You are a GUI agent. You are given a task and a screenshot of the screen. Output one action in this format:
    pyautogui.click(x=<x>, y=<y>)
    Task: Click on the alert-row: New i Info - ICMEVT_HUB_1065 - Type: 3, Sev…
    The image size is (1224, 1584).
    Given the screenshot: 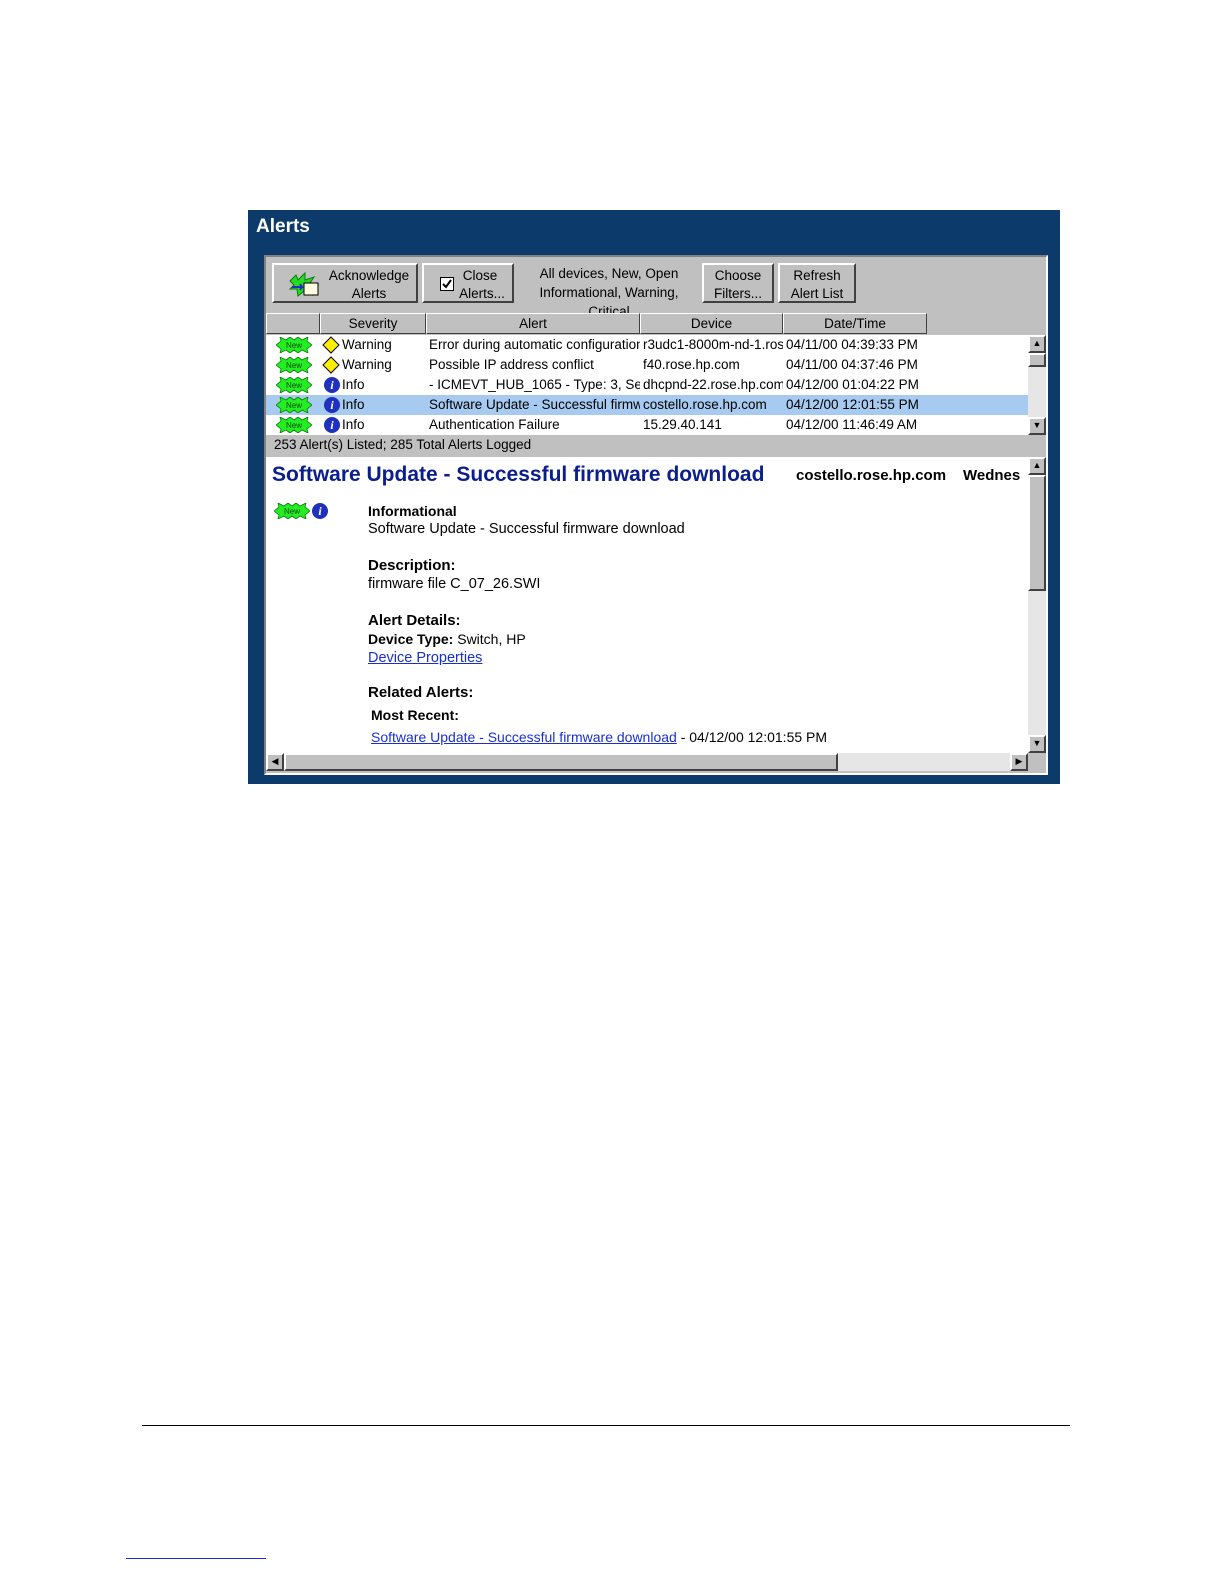 What is the action you would take?
    pyautogui.click(x=647, y=385)
    